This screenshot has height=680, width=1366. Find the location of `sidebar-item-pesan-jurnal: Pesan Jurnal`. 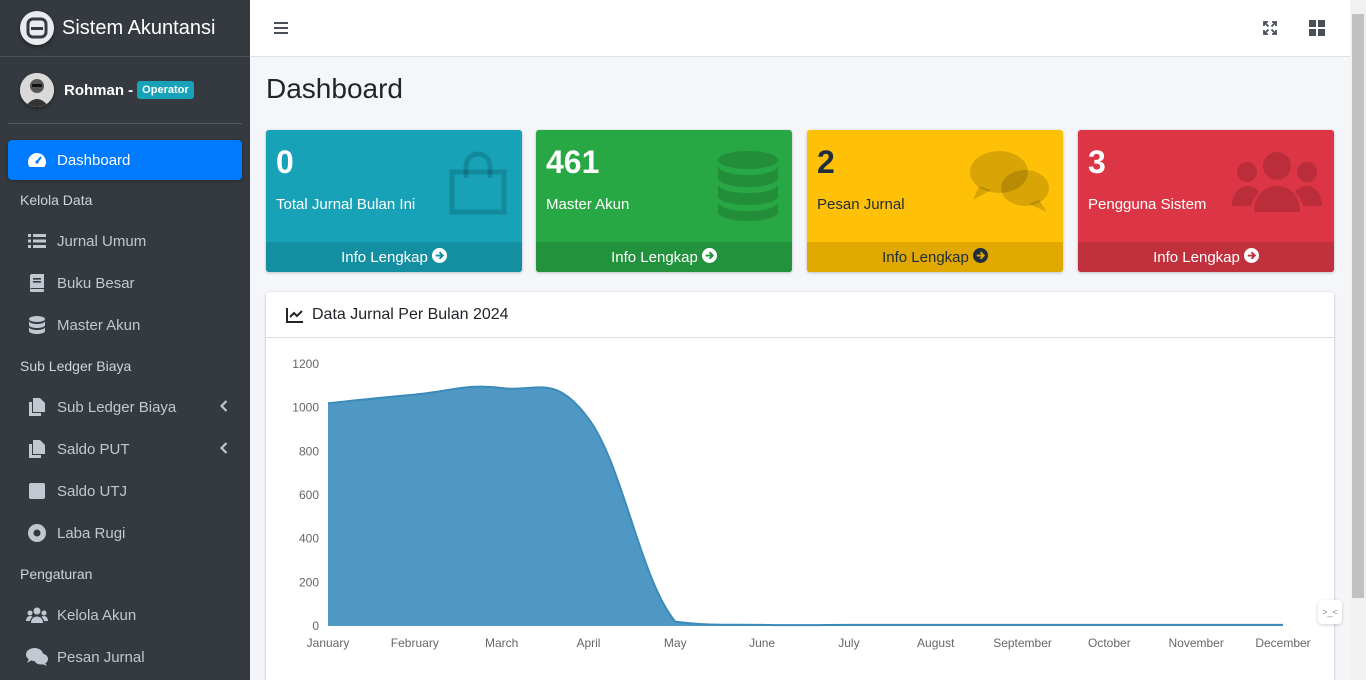

sidebar-item-pesan-jurnal: Pesan Jurnal is located at coordinates (125, 657).